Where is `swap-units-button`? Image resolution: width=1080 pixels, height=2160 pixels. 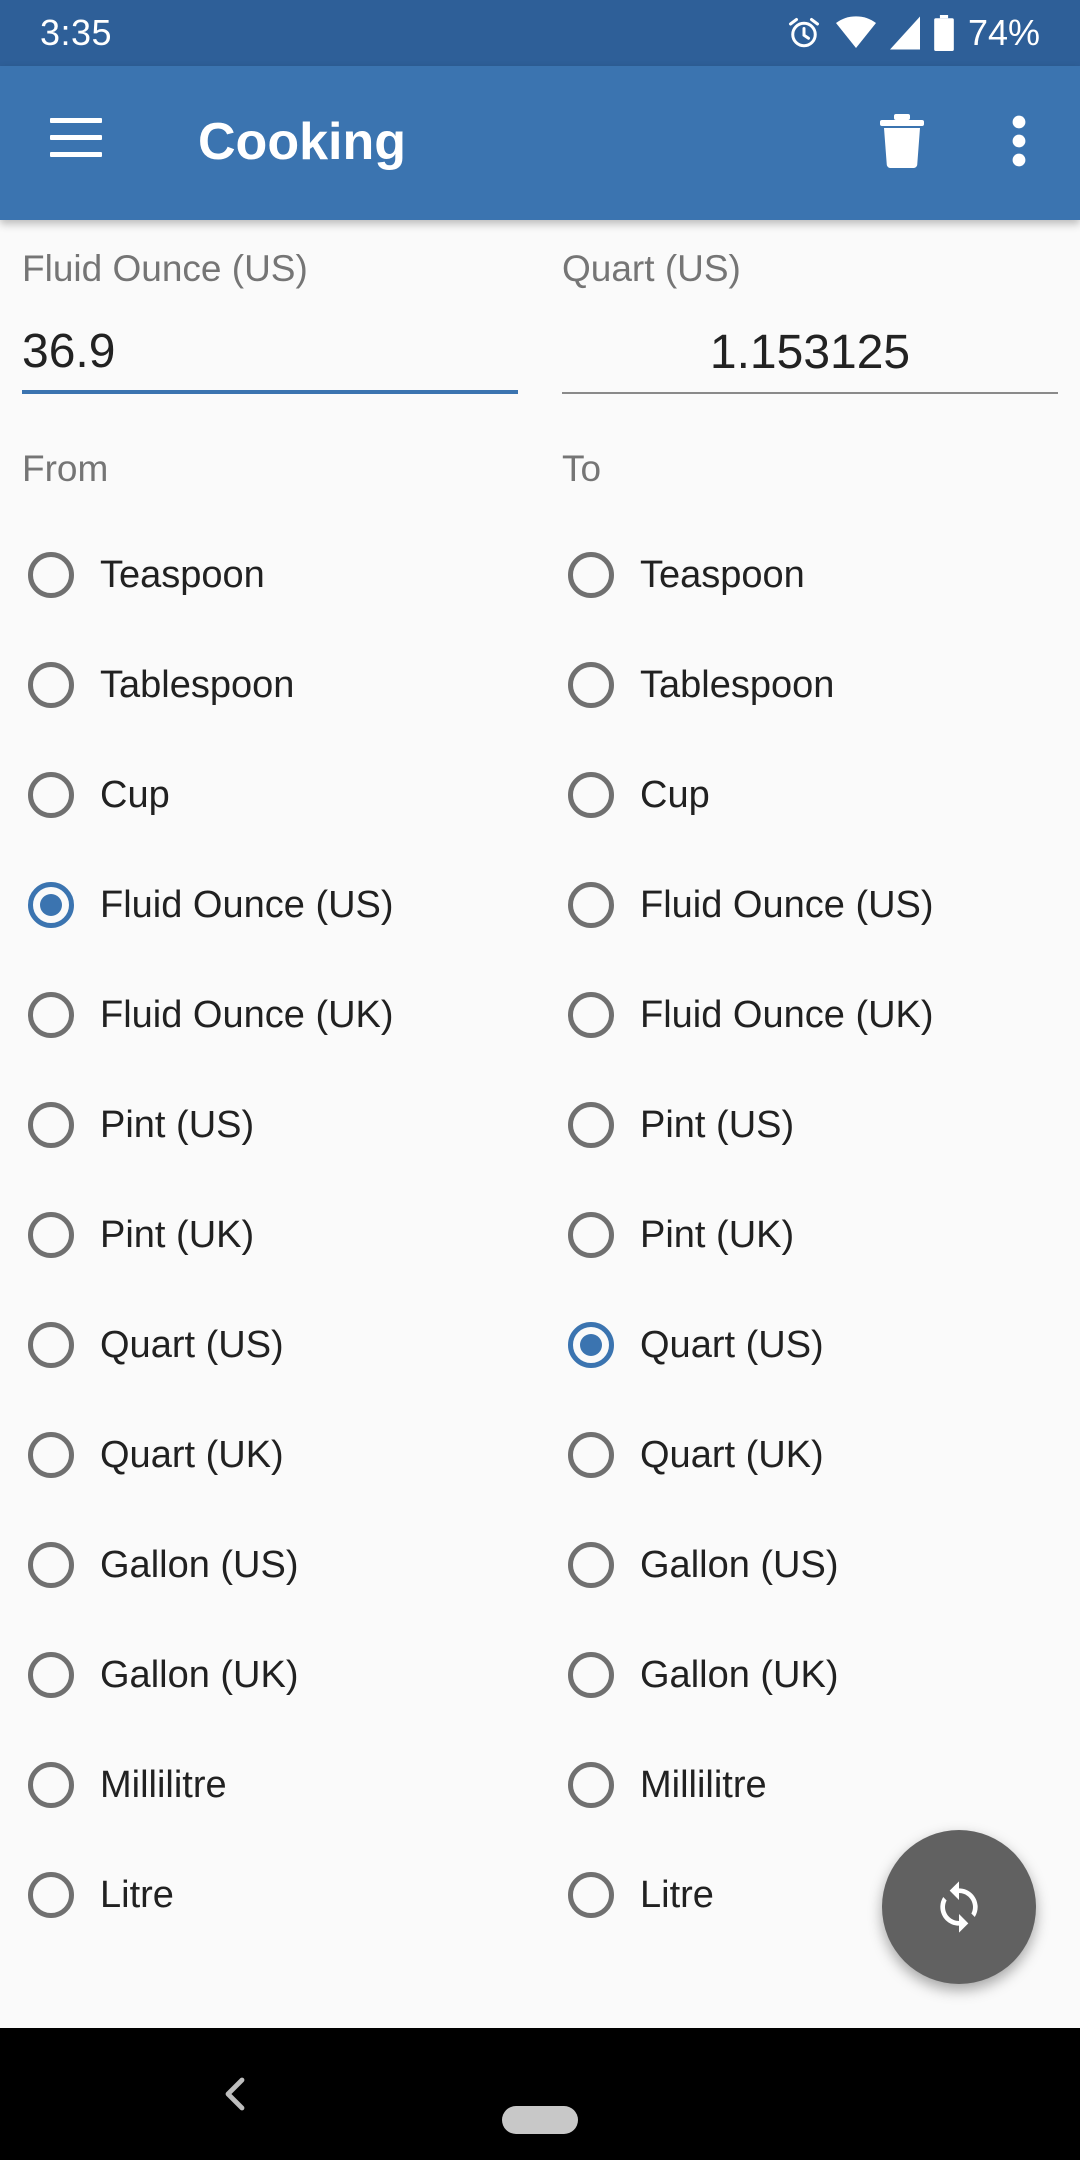 swap-units-button is located at coordinates (959, 1907).